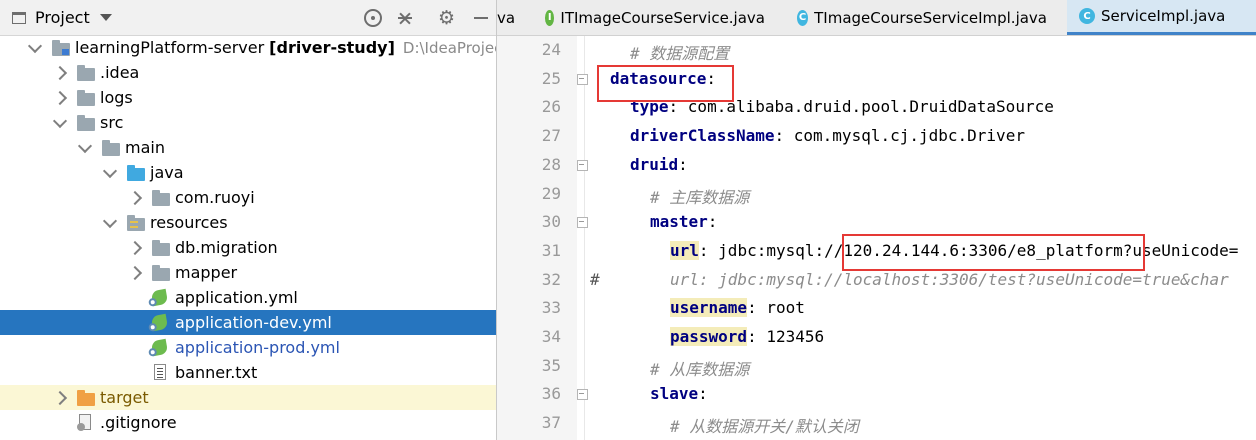 The image size is (1256, 440). Describe the element at coordinates (551, 136) in the screenshot. I see `line-number: 27` at that location.